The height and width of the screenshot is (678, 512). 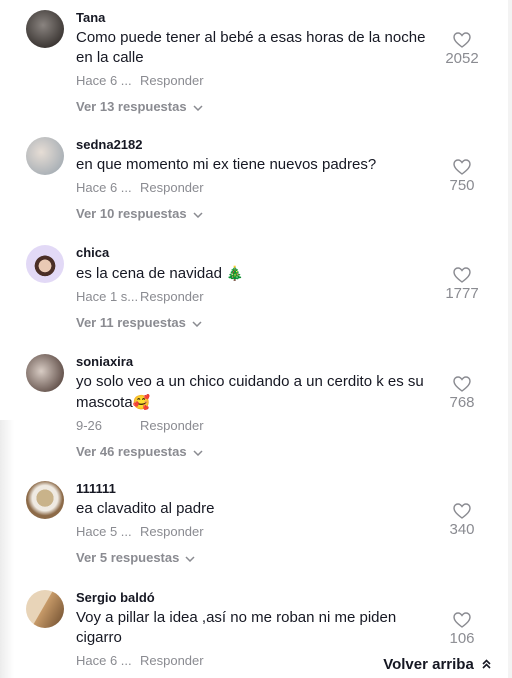 What do you see at coordinates (486, 664) in the screenshot?
I see `double-chevron-up-icon` at bounding box center [486, 664].